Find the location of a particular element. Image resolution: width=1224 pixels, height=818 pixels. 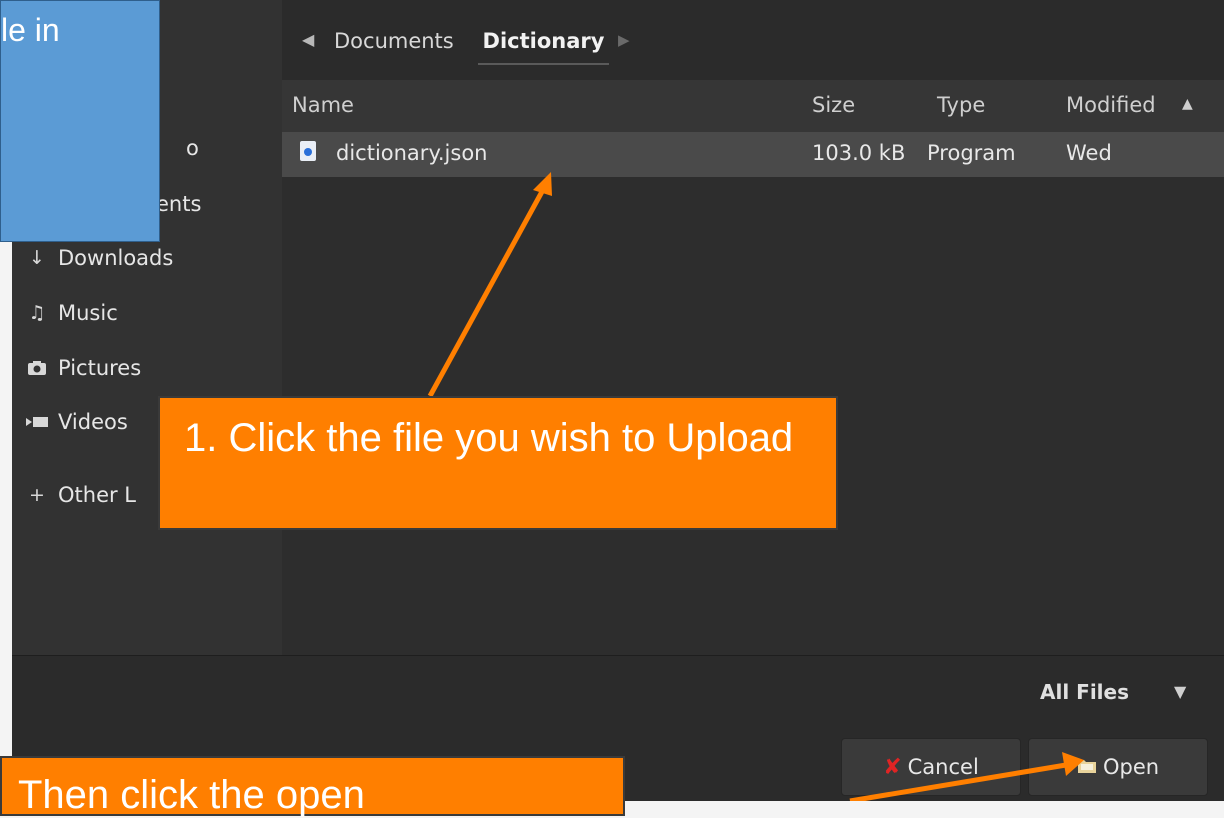

callout-text: Then click the open is located at coordinates (191, 795).